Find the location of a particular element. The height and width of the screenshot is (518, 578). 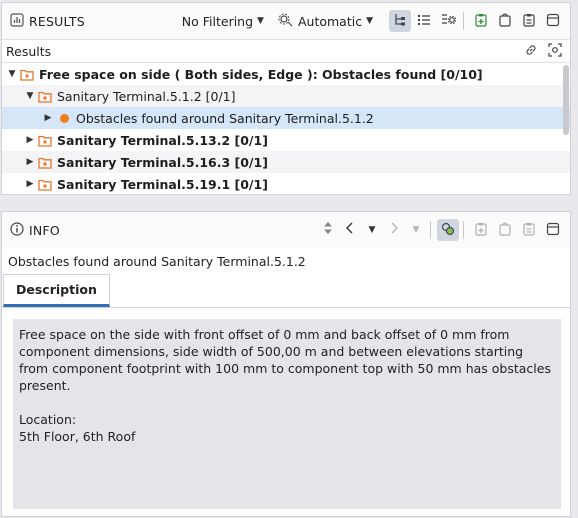

info-navigation: ▼ ▼ is located at coordinates (372, 230).